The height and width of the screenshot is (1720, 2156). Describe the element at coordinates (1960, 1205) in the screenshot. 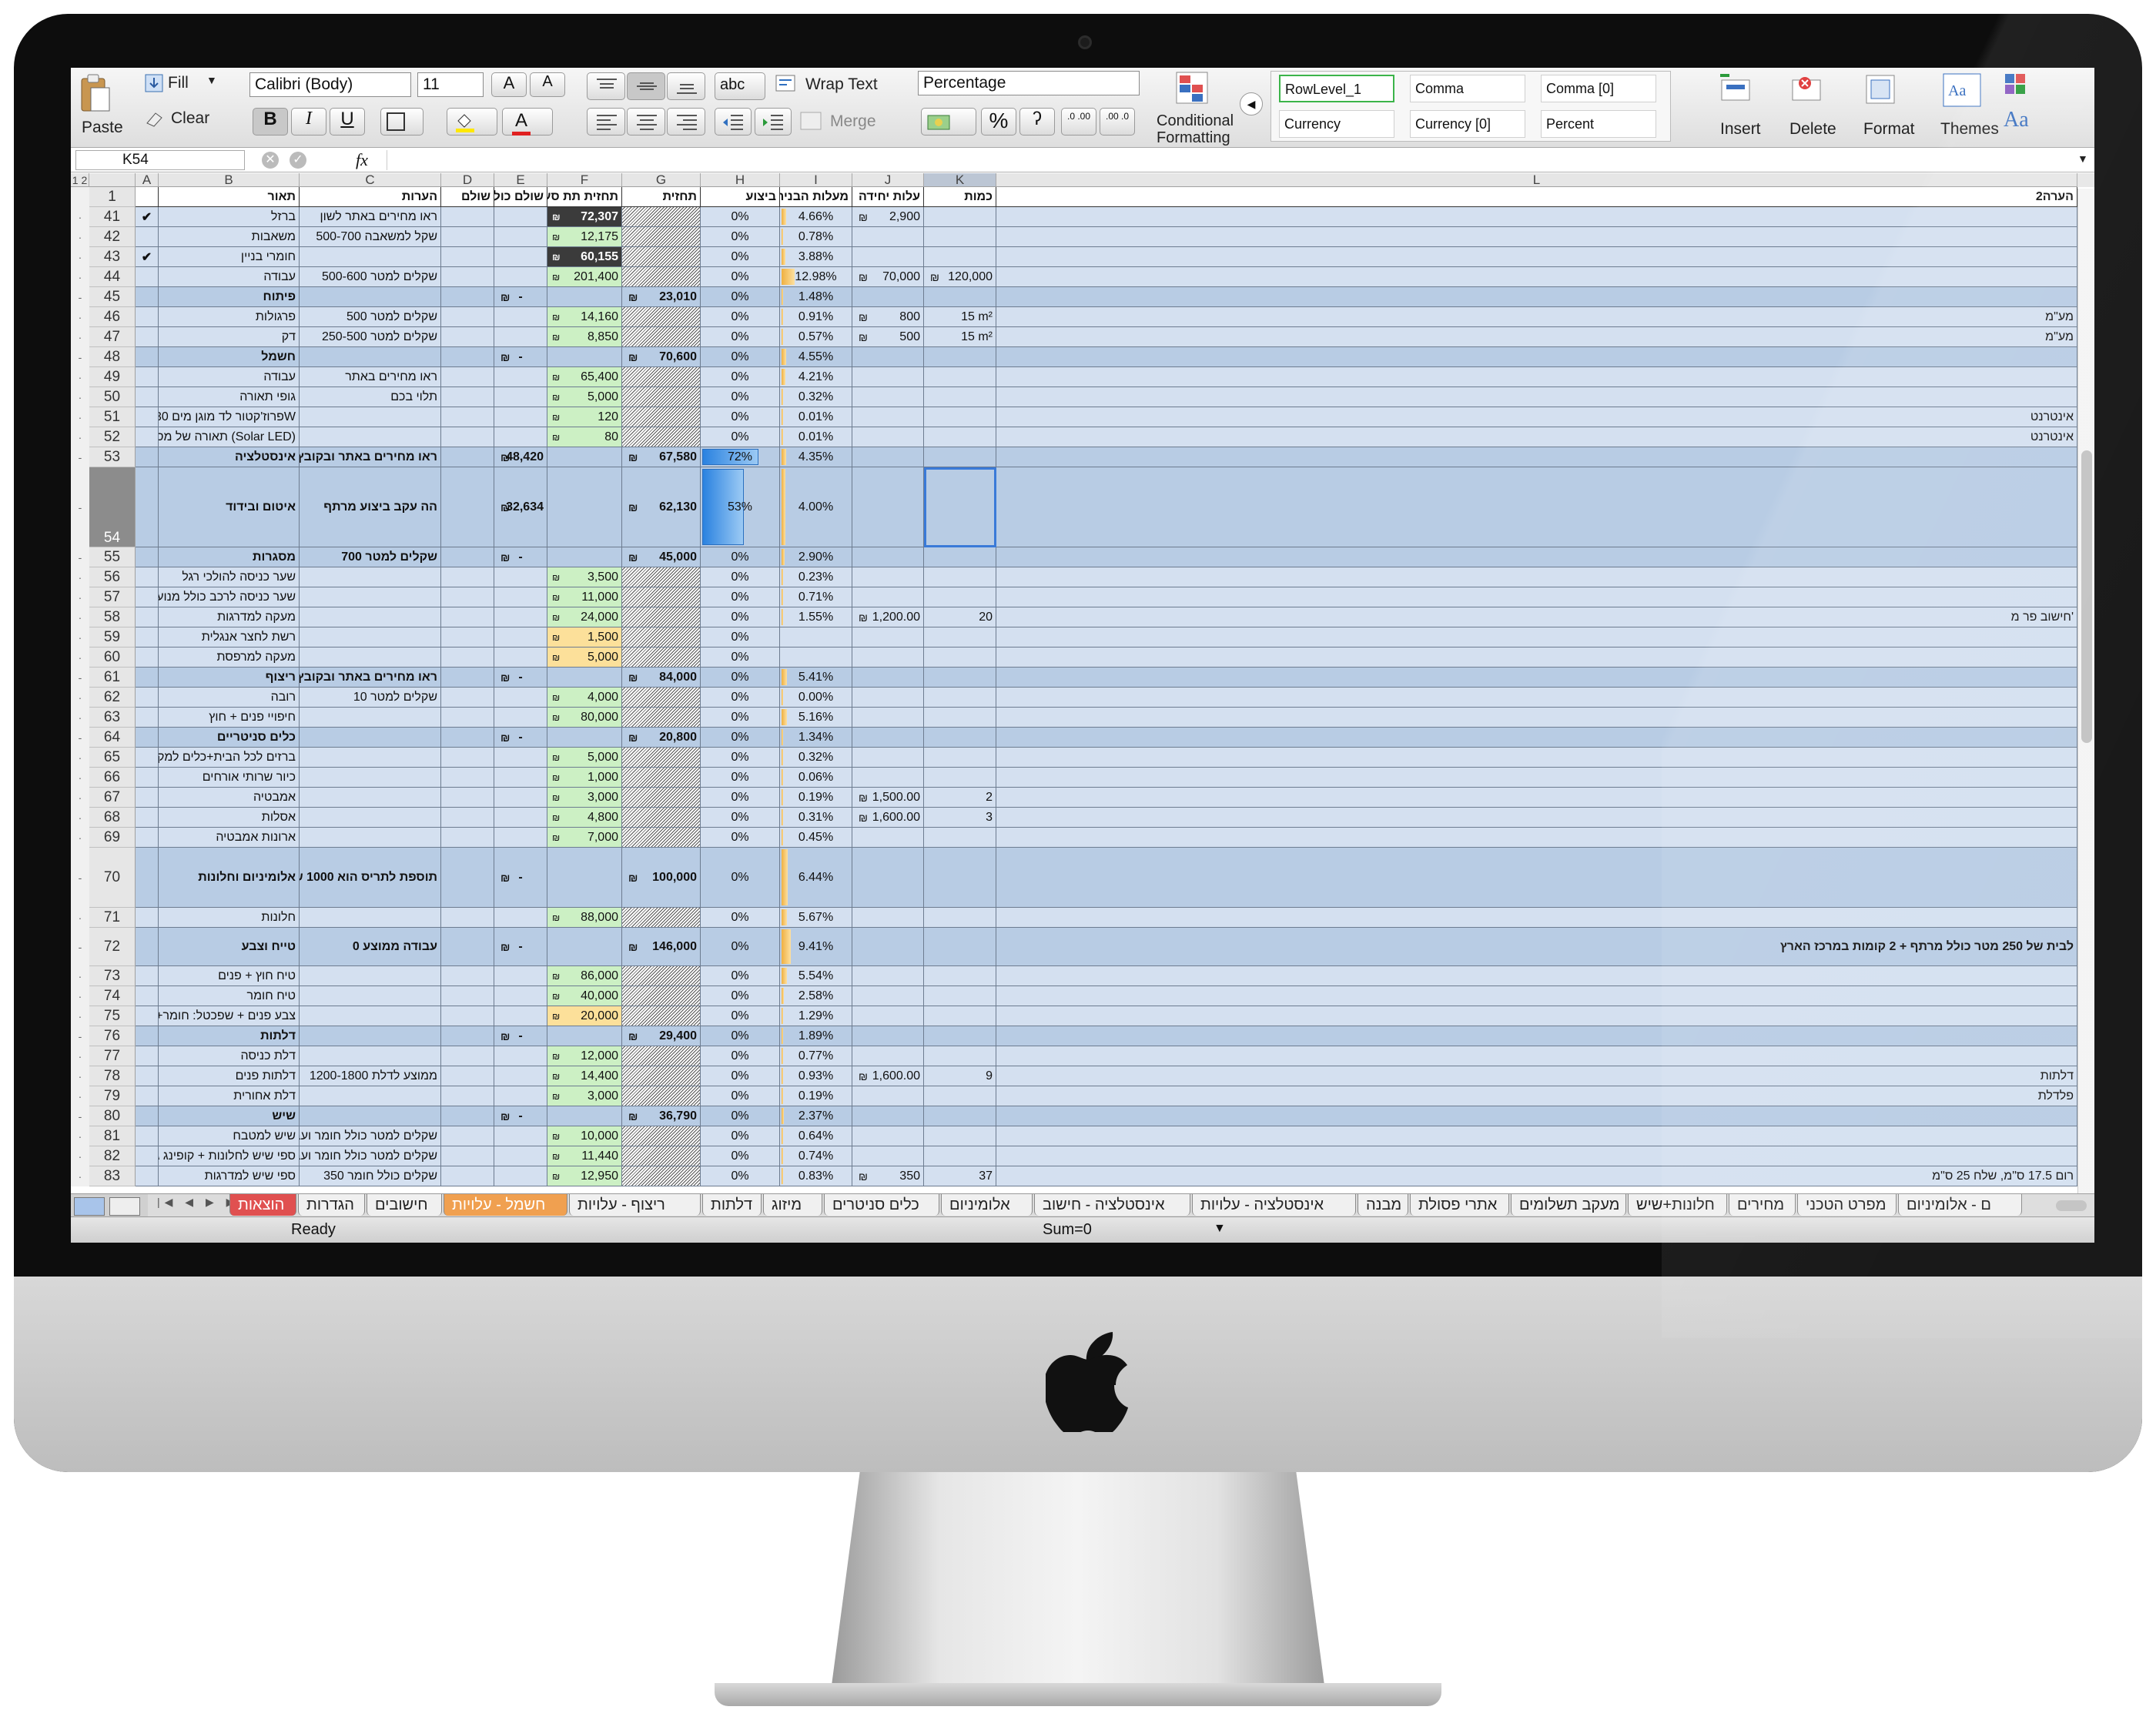

I see `sheet-tab: ם - אלומיניום` at that location.